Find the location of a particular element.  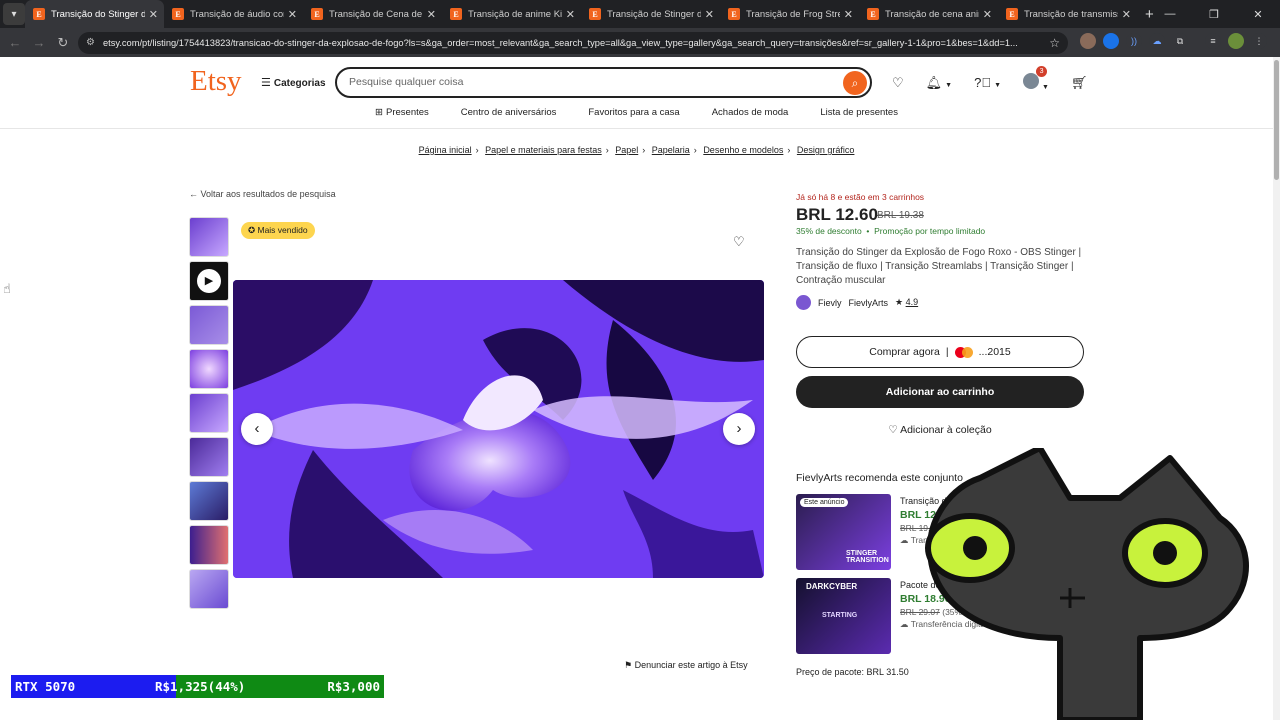

rating-value: 4.9 is located at coordinates (912, 302).